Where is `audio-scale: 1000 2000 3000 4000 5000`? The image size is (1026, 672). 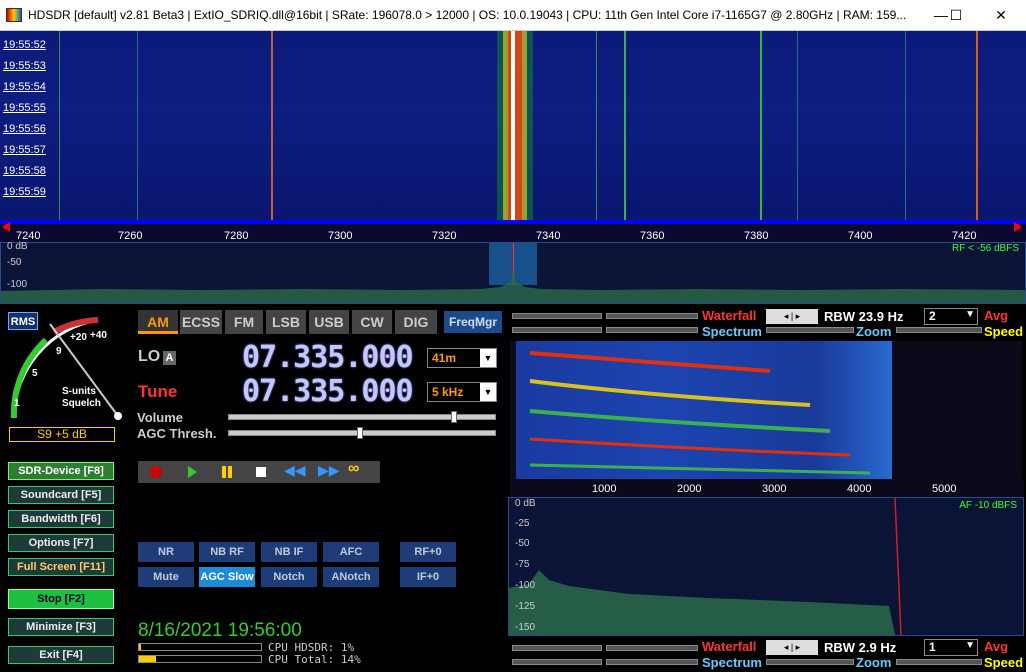
audio-scale: 1000 2000 3000 4000 5000 is located at coordinates (767, 488).